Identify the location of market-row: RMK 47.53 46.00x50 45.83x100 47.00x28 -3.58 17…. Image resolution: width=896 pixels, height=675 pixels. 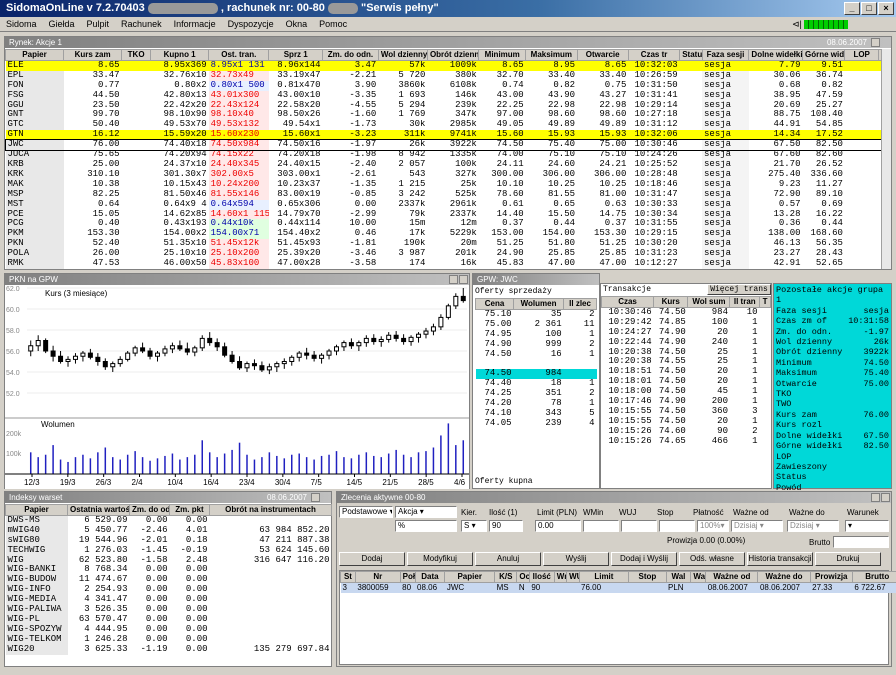
(443, 264).